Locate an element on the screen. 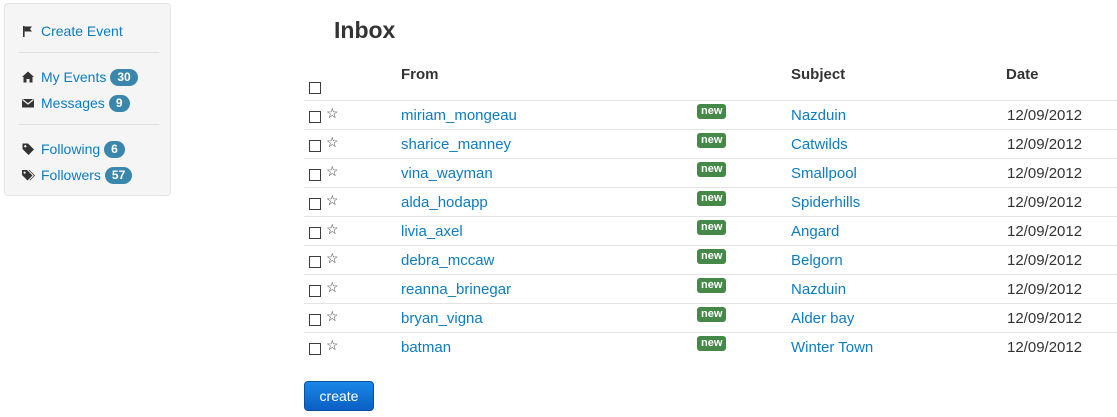  tag-icon is located at coordinates (28, 149).